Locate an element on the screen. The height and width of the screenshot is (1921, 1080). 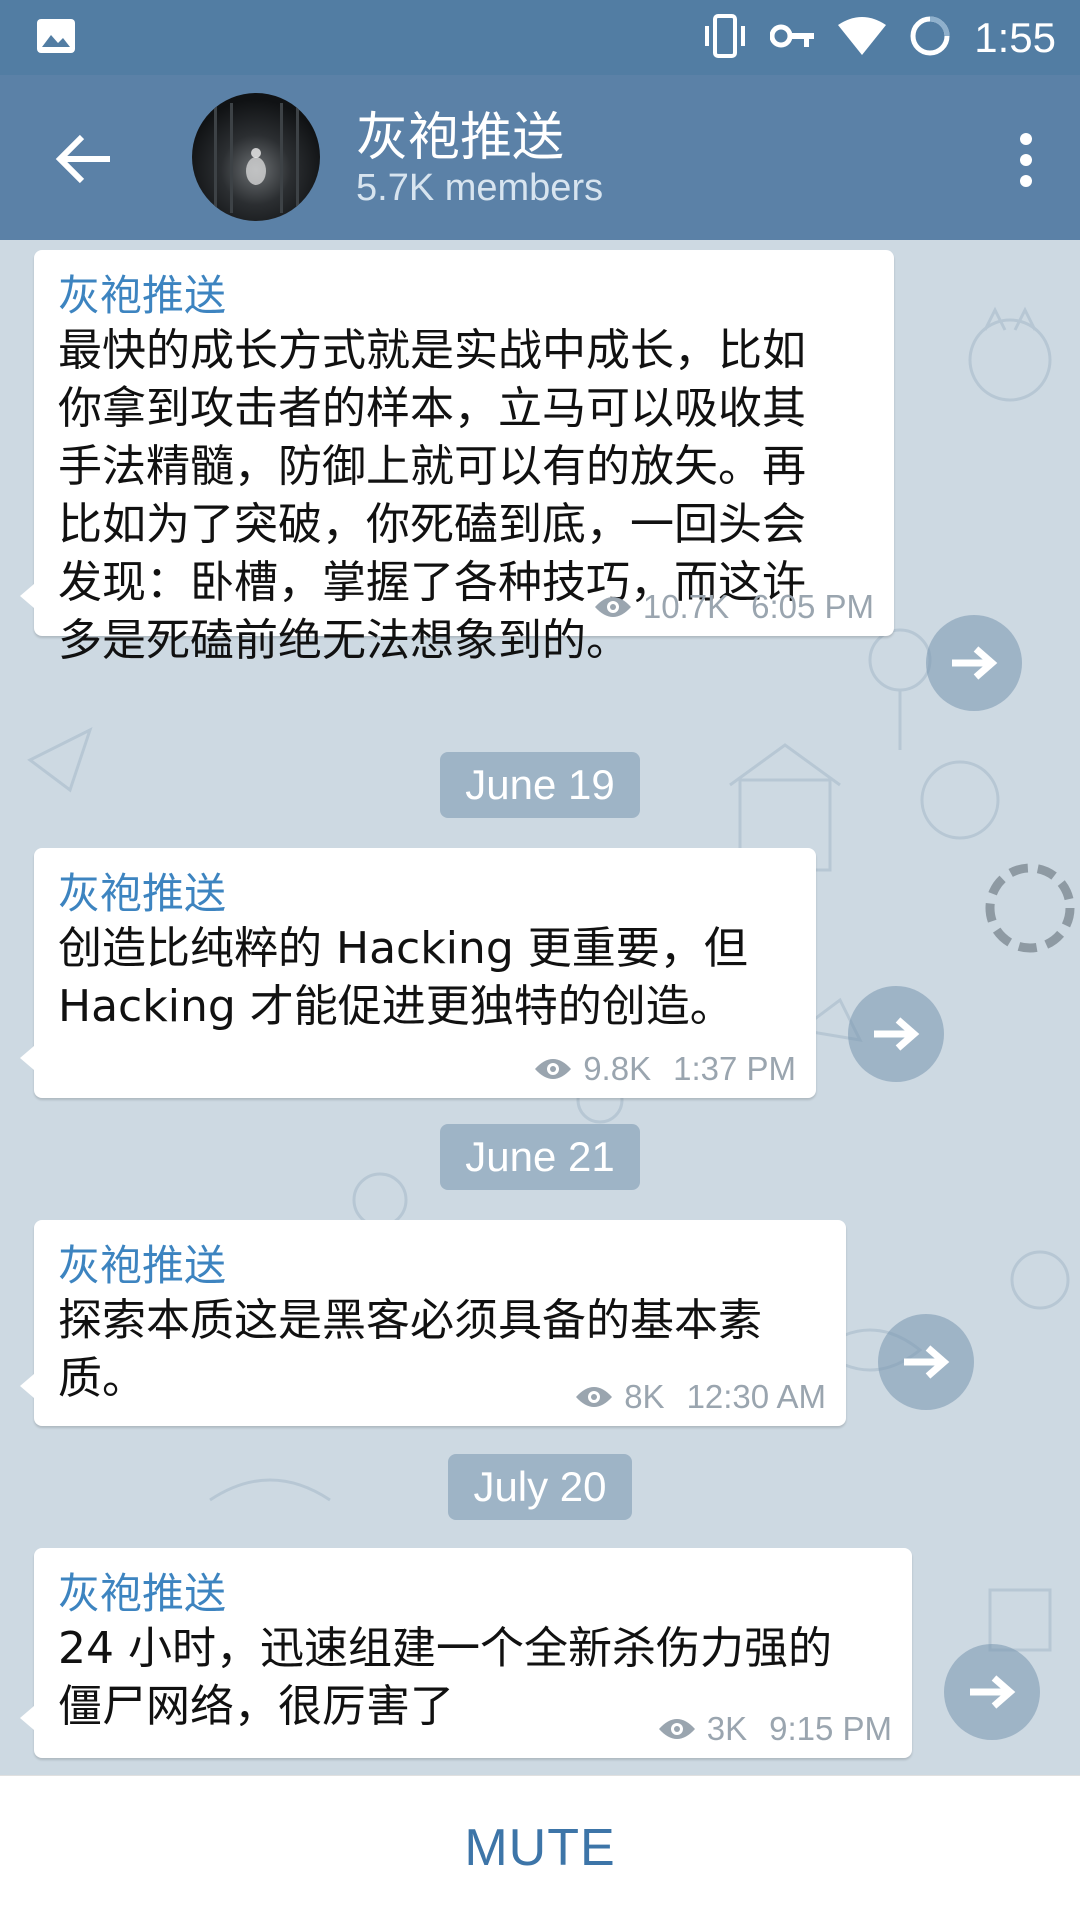
vpn-key-icon is located at coordinates (792, 38).